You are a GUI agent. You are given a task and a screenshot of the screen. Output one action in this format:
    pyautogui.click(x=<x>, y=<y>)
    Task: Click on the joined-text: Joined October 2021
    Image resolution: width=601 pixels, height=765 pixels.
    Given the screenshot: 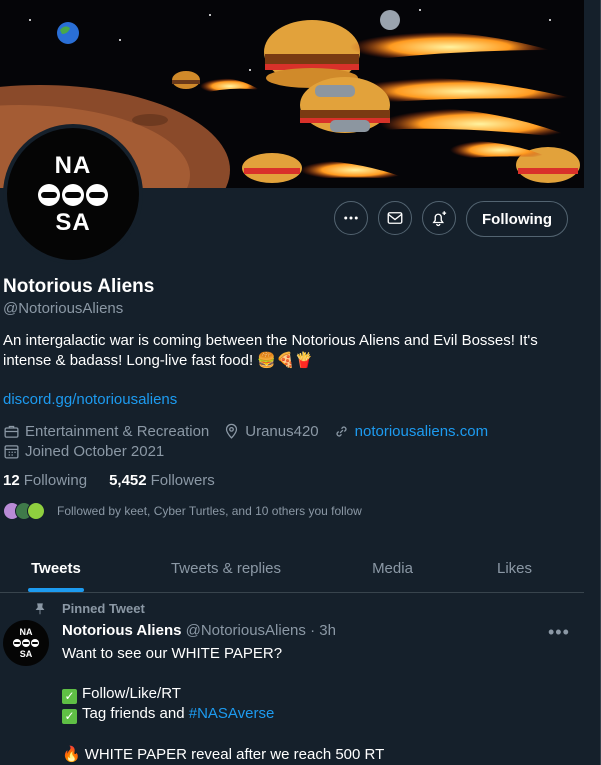 What is the action you would take?
    pyautogui.click(x=95, y=451)
    